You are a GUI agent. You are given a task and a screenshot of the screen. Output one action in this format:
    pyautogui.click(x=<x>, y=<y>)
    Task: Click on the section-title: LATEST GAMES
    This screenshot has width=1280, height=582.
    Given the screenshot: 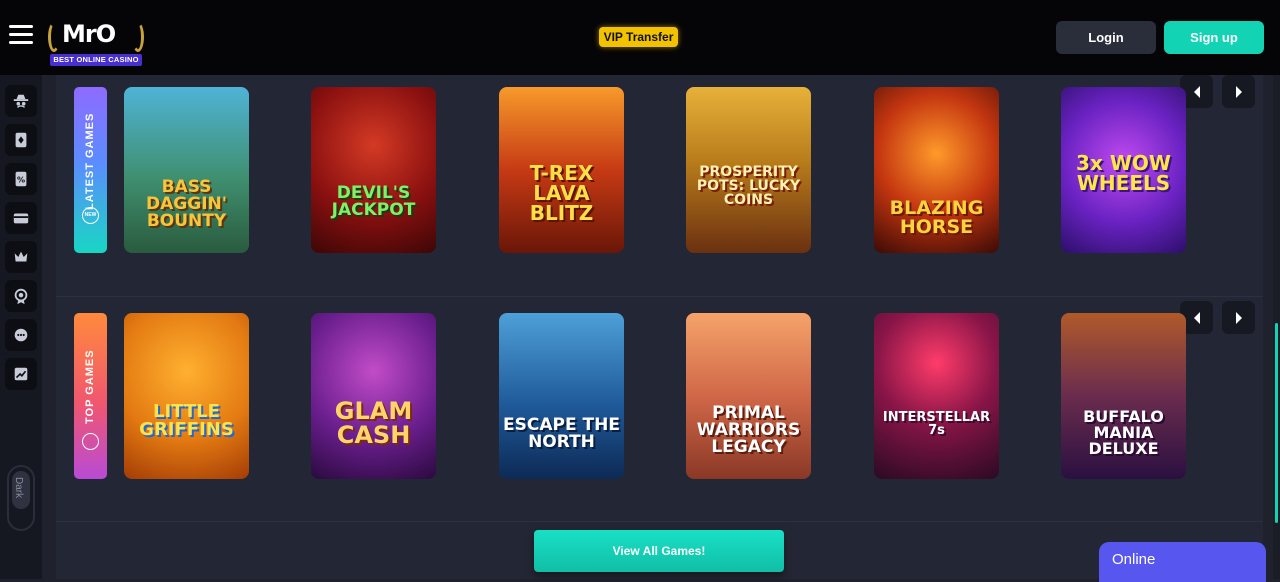 What is the action you would take?
    pyautogui.click(x=90, y=161)
    